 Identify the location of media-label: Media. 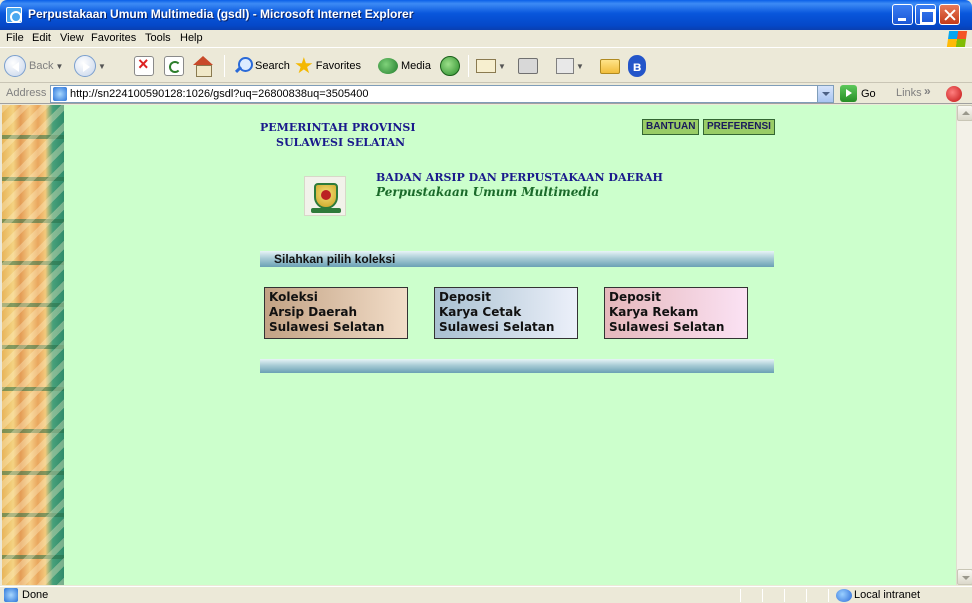
(416, 66).